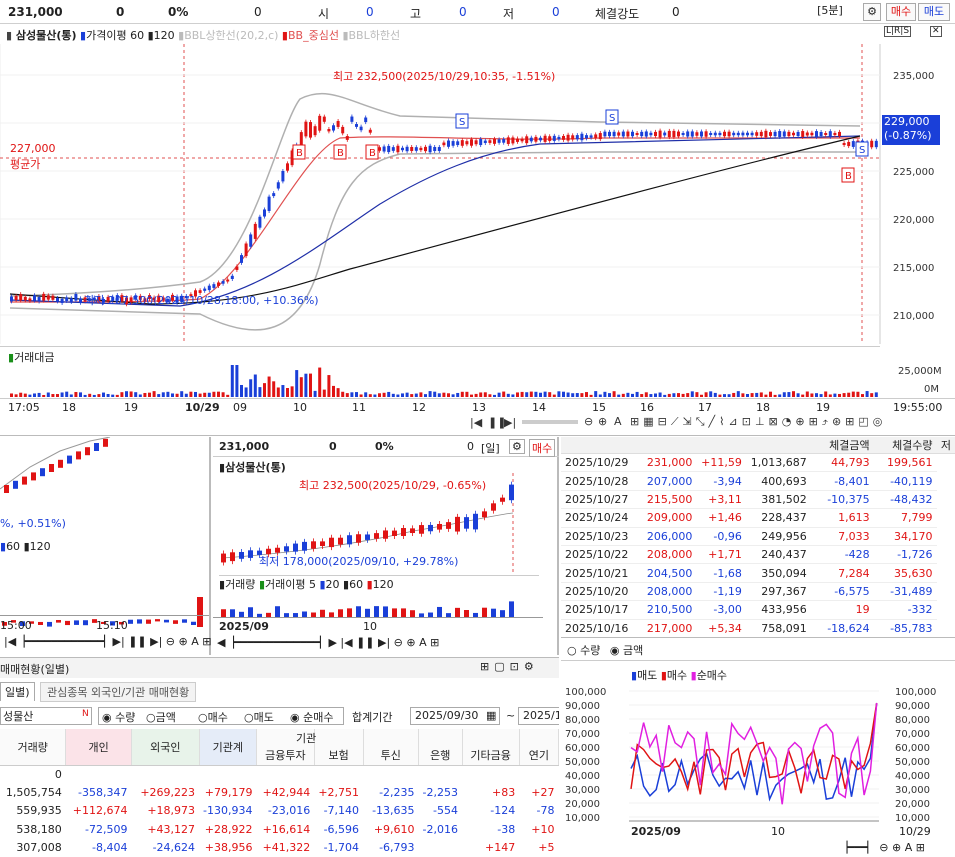  What do you see at coordinates (758, 422) in the screenshot?
I see `drawing-tools: ⊞▦⊟⟋⇲⤡╱⌇⊿⊡⊥⊠◔⊕⊞⤴⊛⊞◰◎` at bounding box center [758, 422].